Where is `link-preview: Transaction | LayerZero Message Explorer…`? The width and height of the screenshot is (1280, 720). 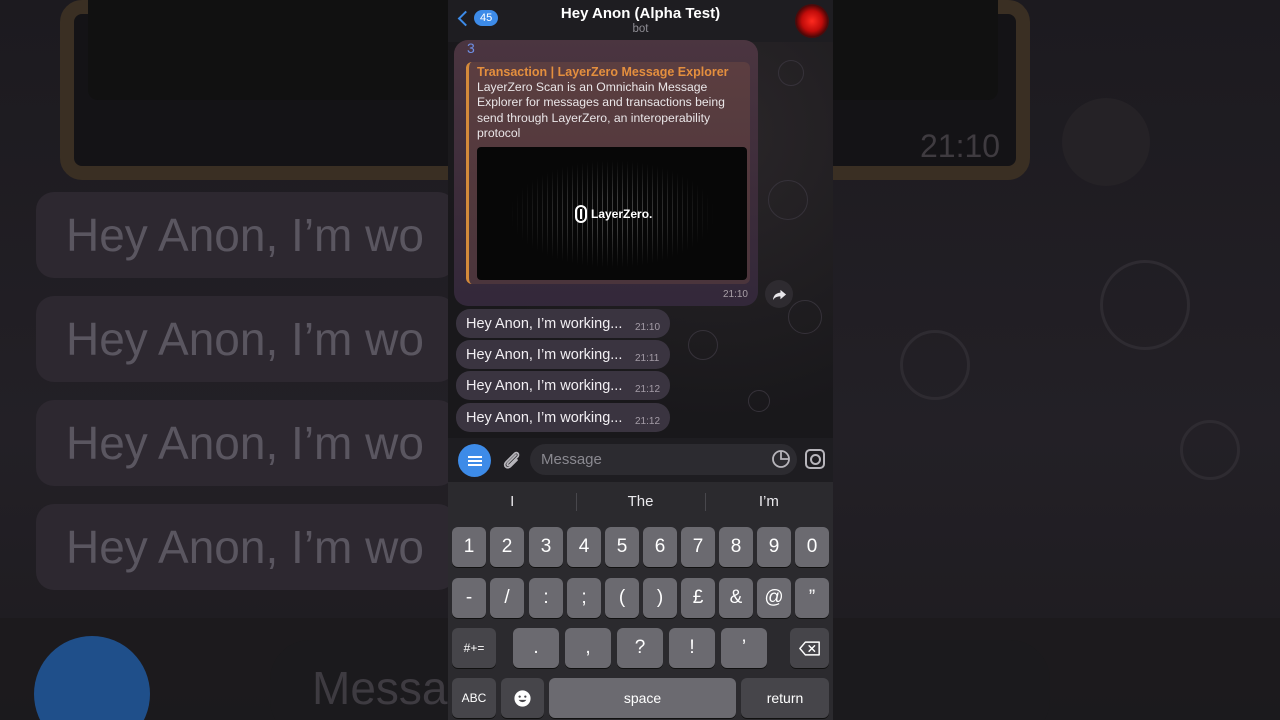
link-preview: Transaction | LayerZero Message Explorer… is located at coordinates (608, 173).